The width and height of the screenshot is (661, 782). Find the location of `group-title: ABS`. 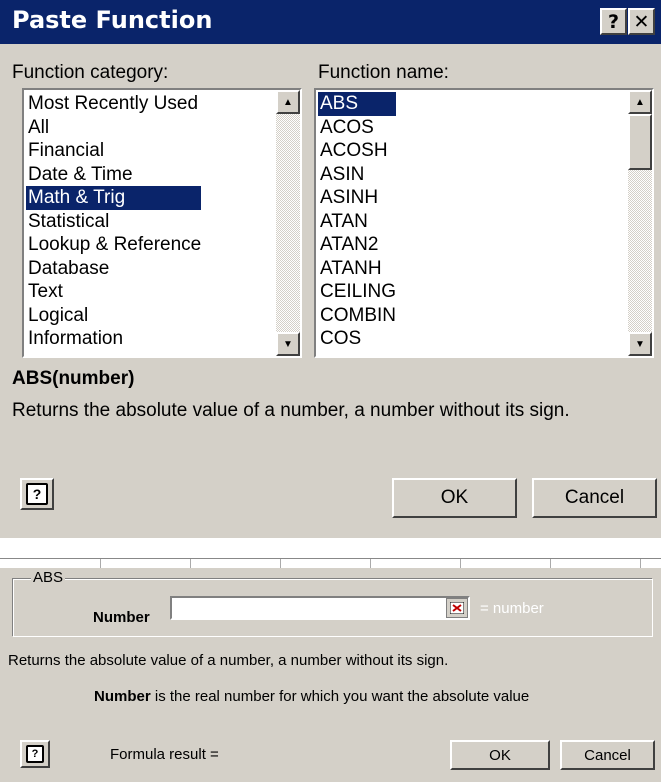

group-title: ABS is located at coordinates (48, 577).